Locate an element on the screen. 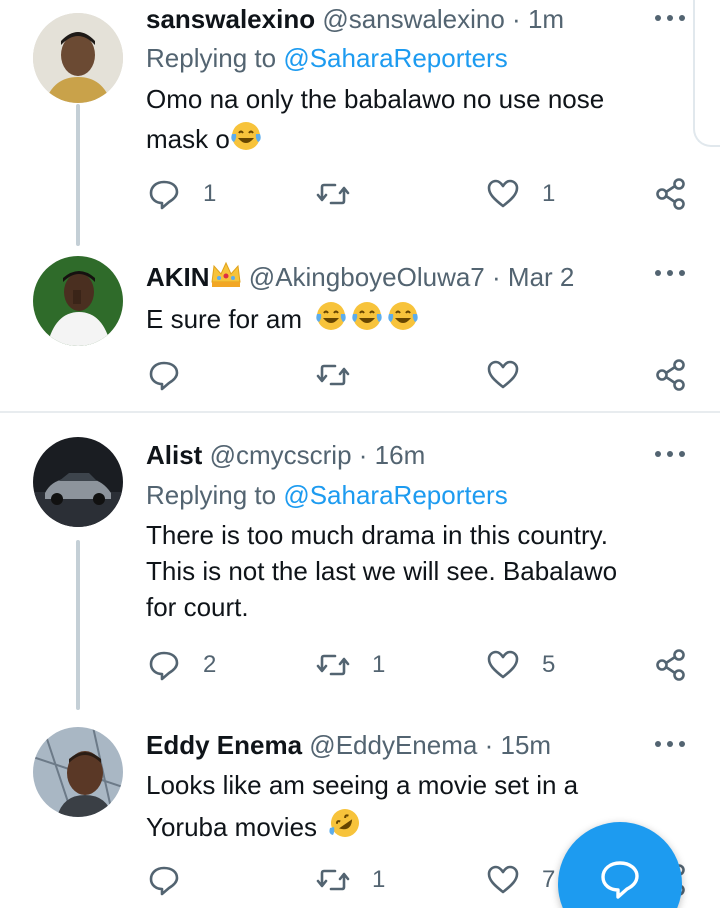  tweet-text-line-2: Yoruba movies is located at coordinates (254, 824).